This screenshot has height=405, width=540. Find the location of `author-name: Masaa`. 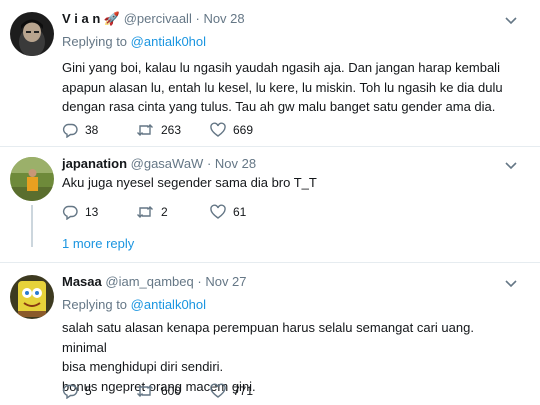

author-name: Masaa is located at coordinates (82, 281).